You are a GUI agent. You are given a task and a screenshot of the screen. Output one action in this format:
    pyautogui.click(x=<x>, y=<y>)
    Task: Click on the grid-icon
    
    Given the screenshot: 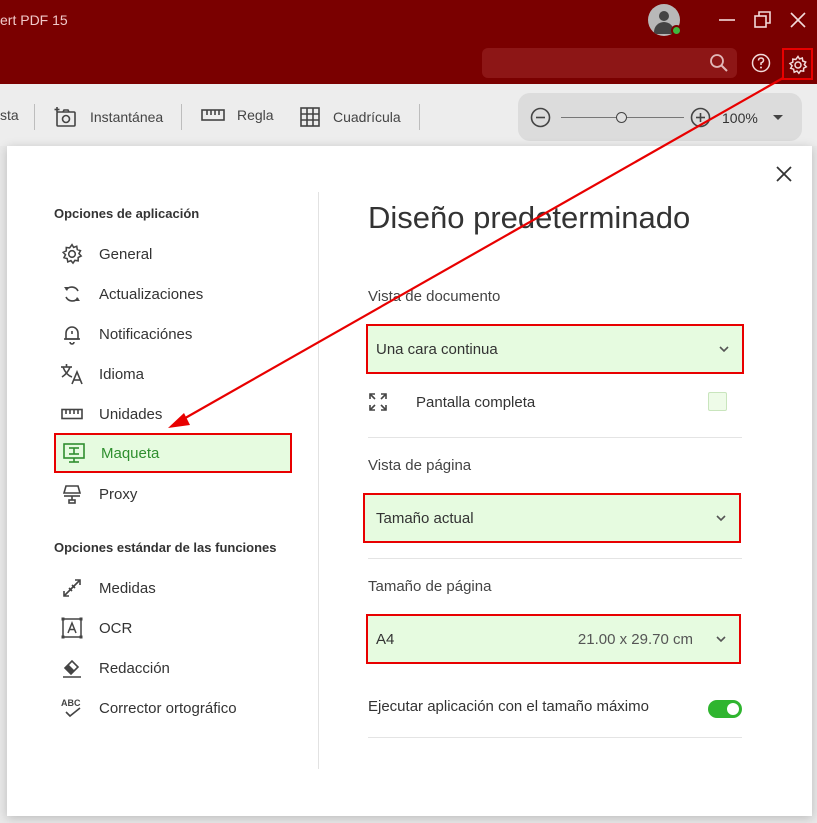 What is the action you would take?
    pyautogui.click(x=310, y=117)
    